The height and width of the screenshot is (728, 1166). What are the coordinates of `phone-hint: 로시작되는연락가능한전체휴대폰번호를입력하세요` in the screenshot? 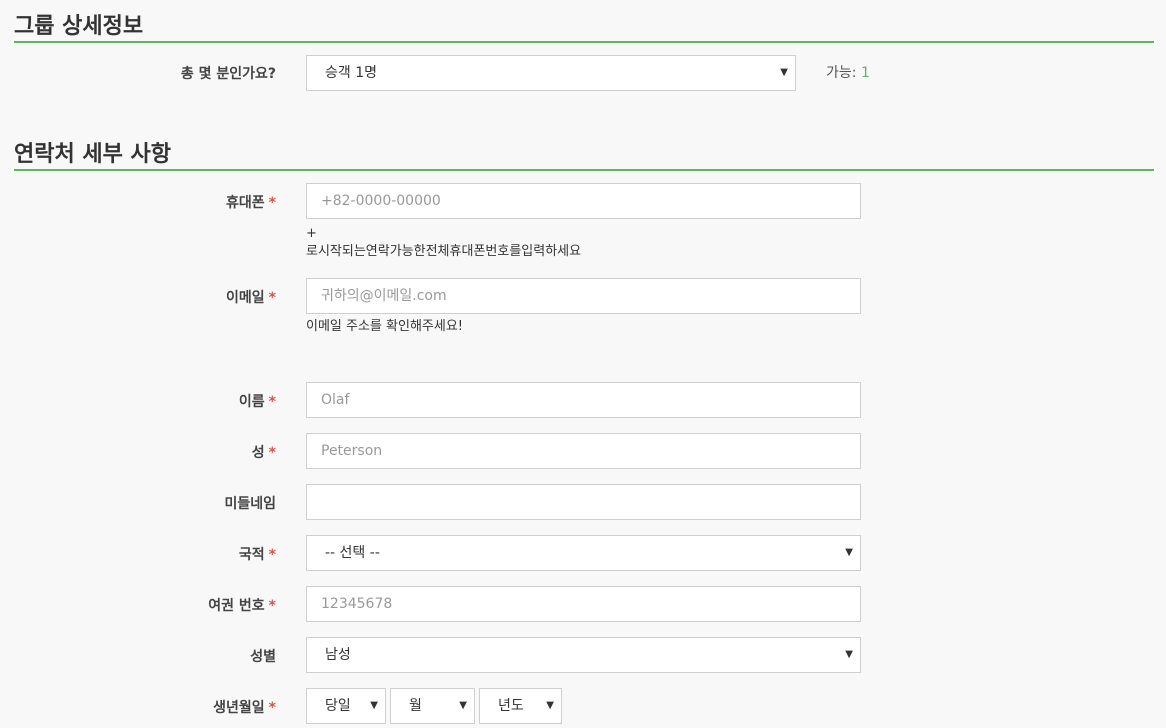 It's located at (444, 251).